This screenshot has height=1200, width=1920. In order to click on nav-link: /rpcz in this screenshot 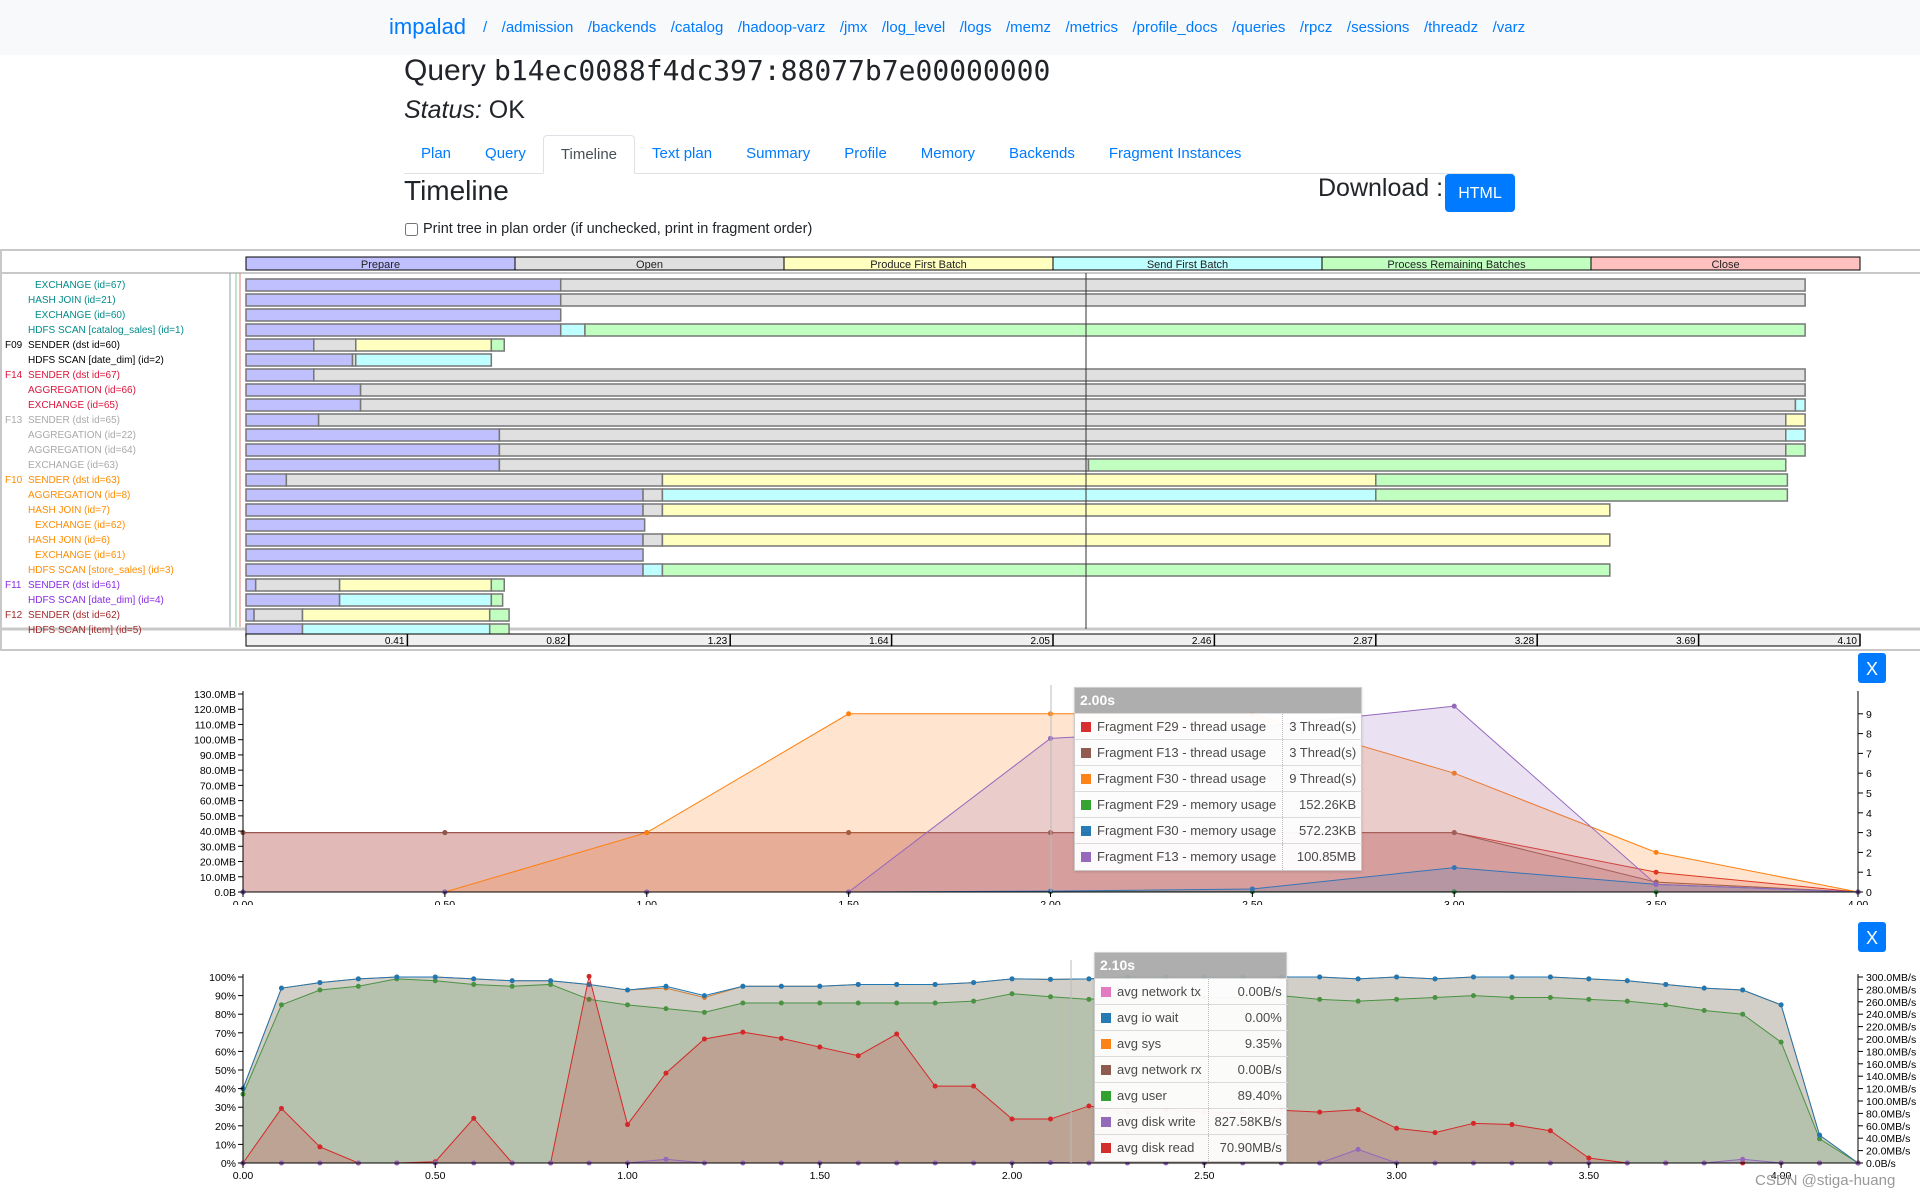, I will do `click(1316, 27)`.